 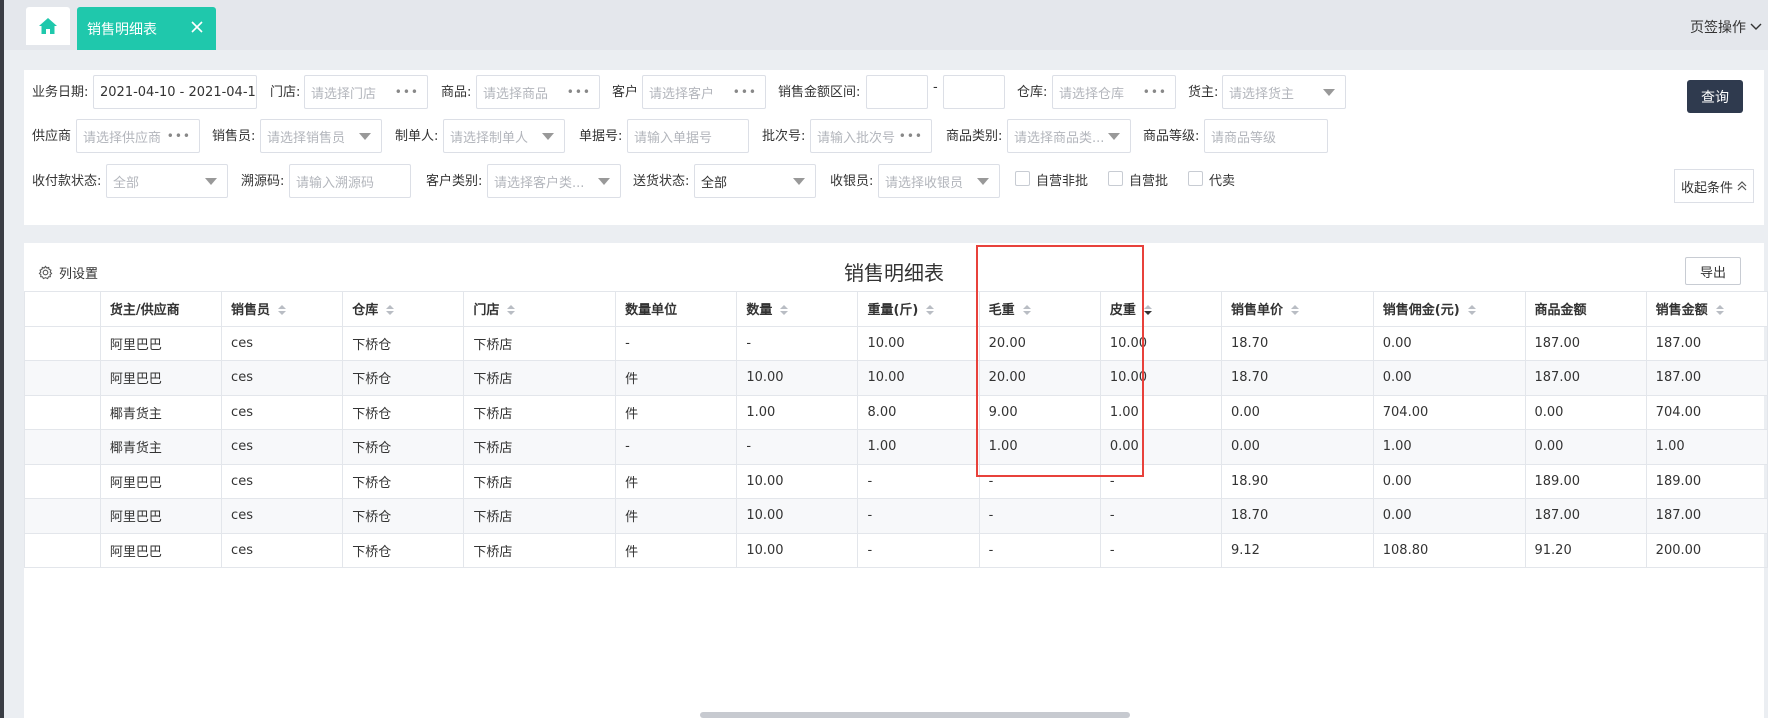 I want to click on business-date-field: 2021-04-10 - 2021-04-10, so click(x=175, y=92).